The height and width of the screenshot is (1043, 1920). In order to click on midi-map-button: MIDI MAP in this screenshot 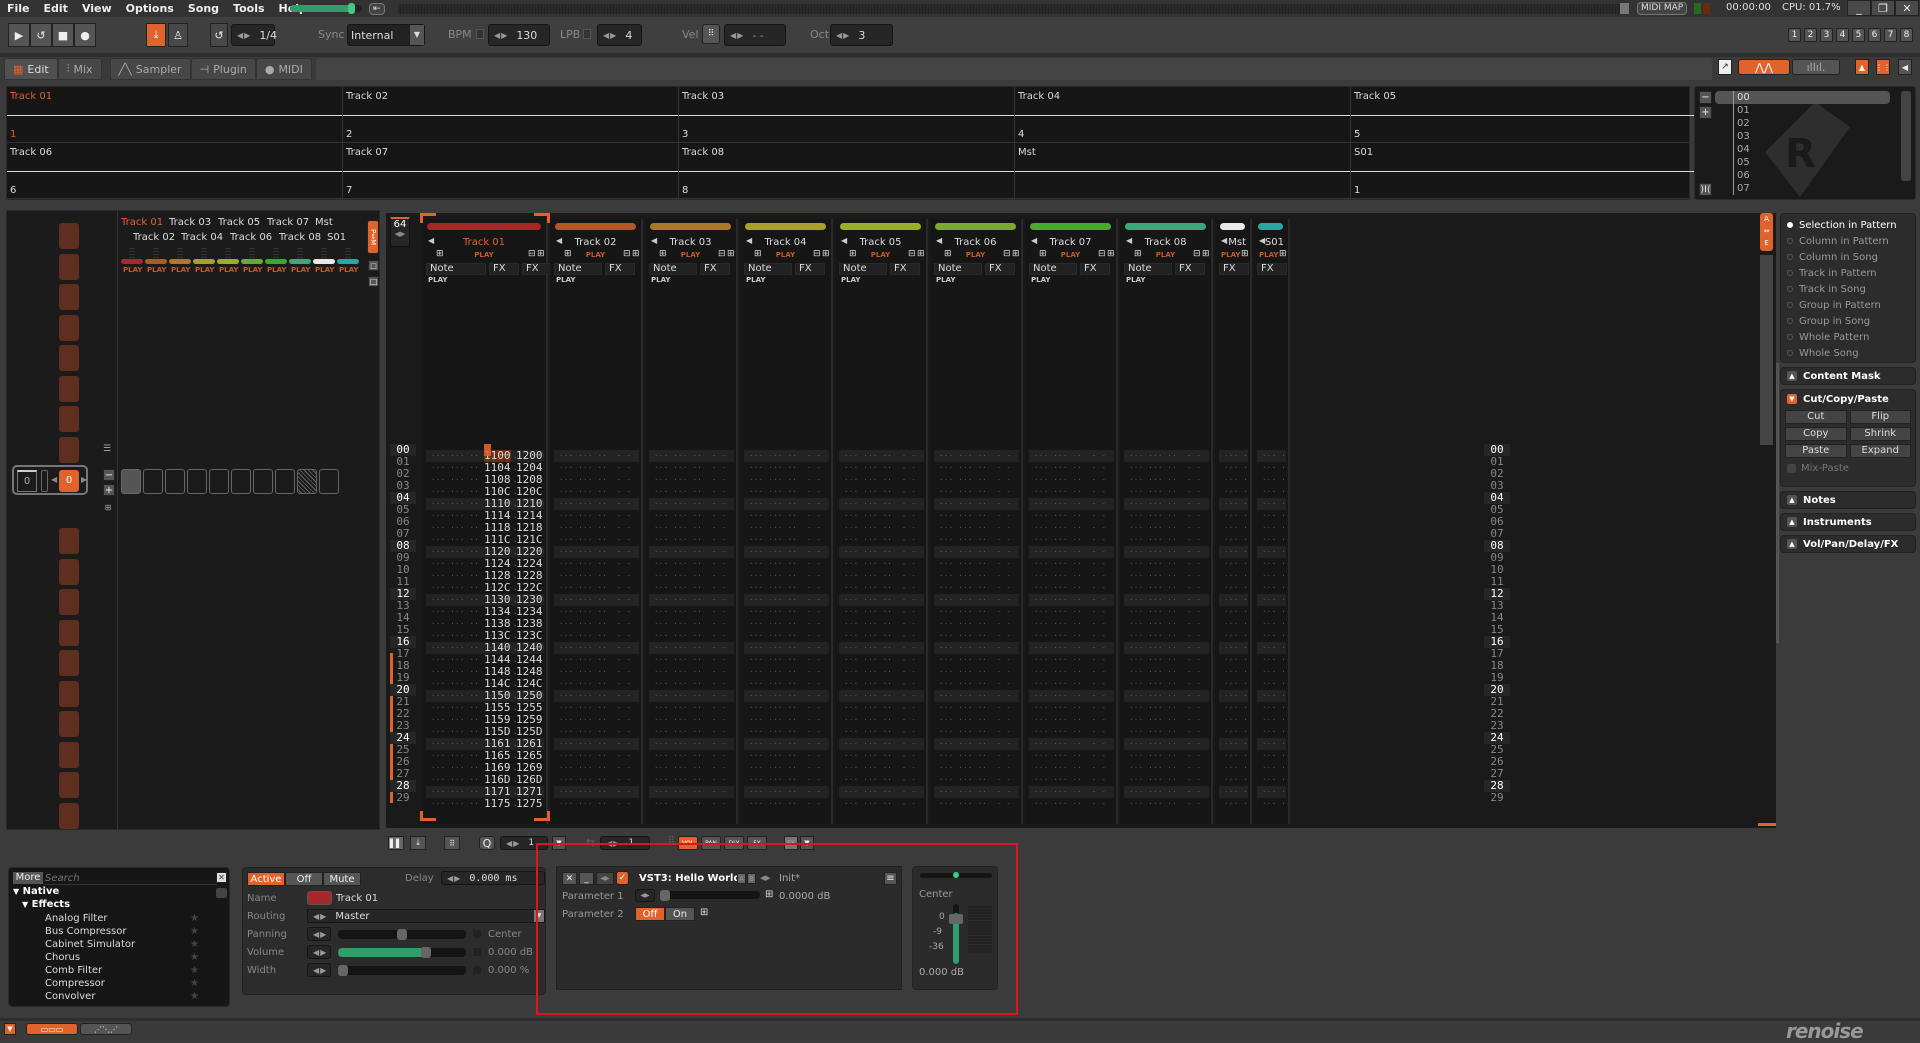, I will do `click(1662, 8)`.